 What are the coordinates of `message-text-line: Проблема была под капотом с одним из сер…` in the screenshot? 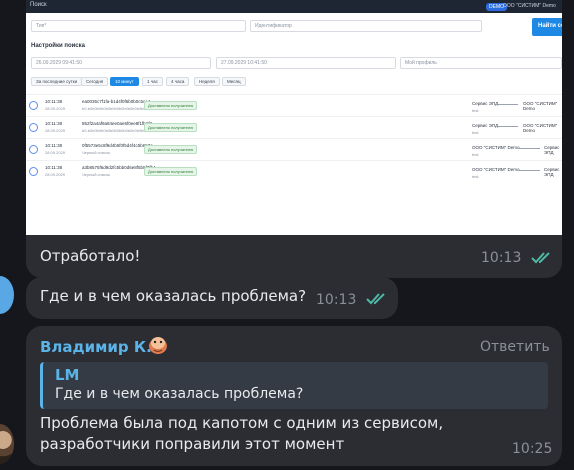 It's located at (242, 423).